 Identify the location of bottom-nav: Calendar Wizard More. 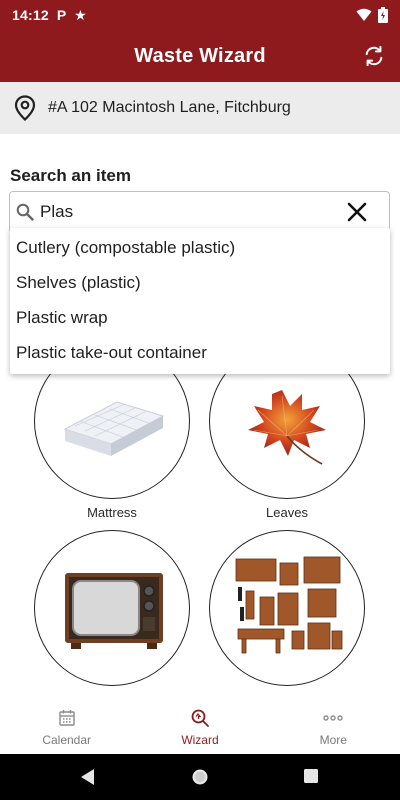
(200, 727).